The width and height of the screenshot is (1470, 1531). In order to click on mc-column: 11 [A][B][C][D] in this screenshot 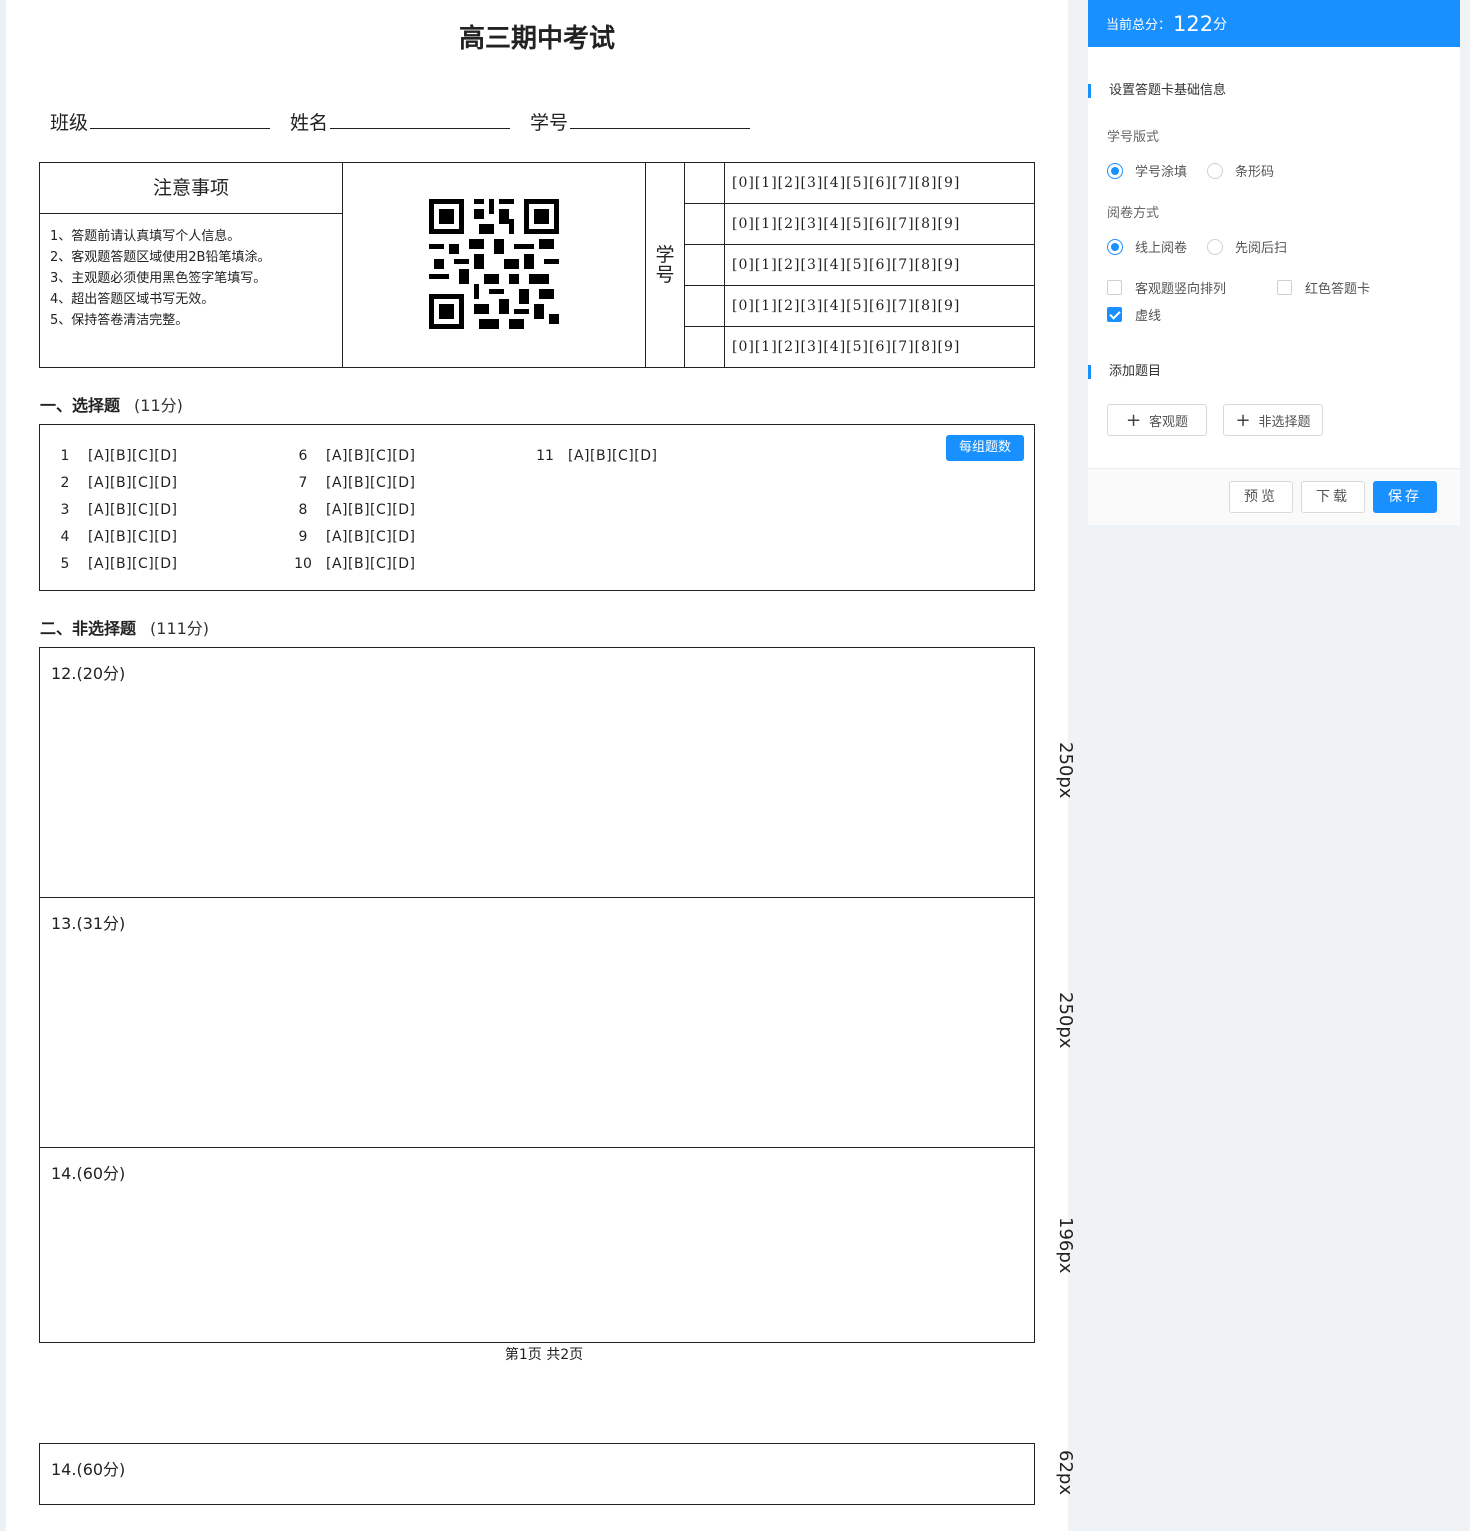, I will do `click(594, 456)`.